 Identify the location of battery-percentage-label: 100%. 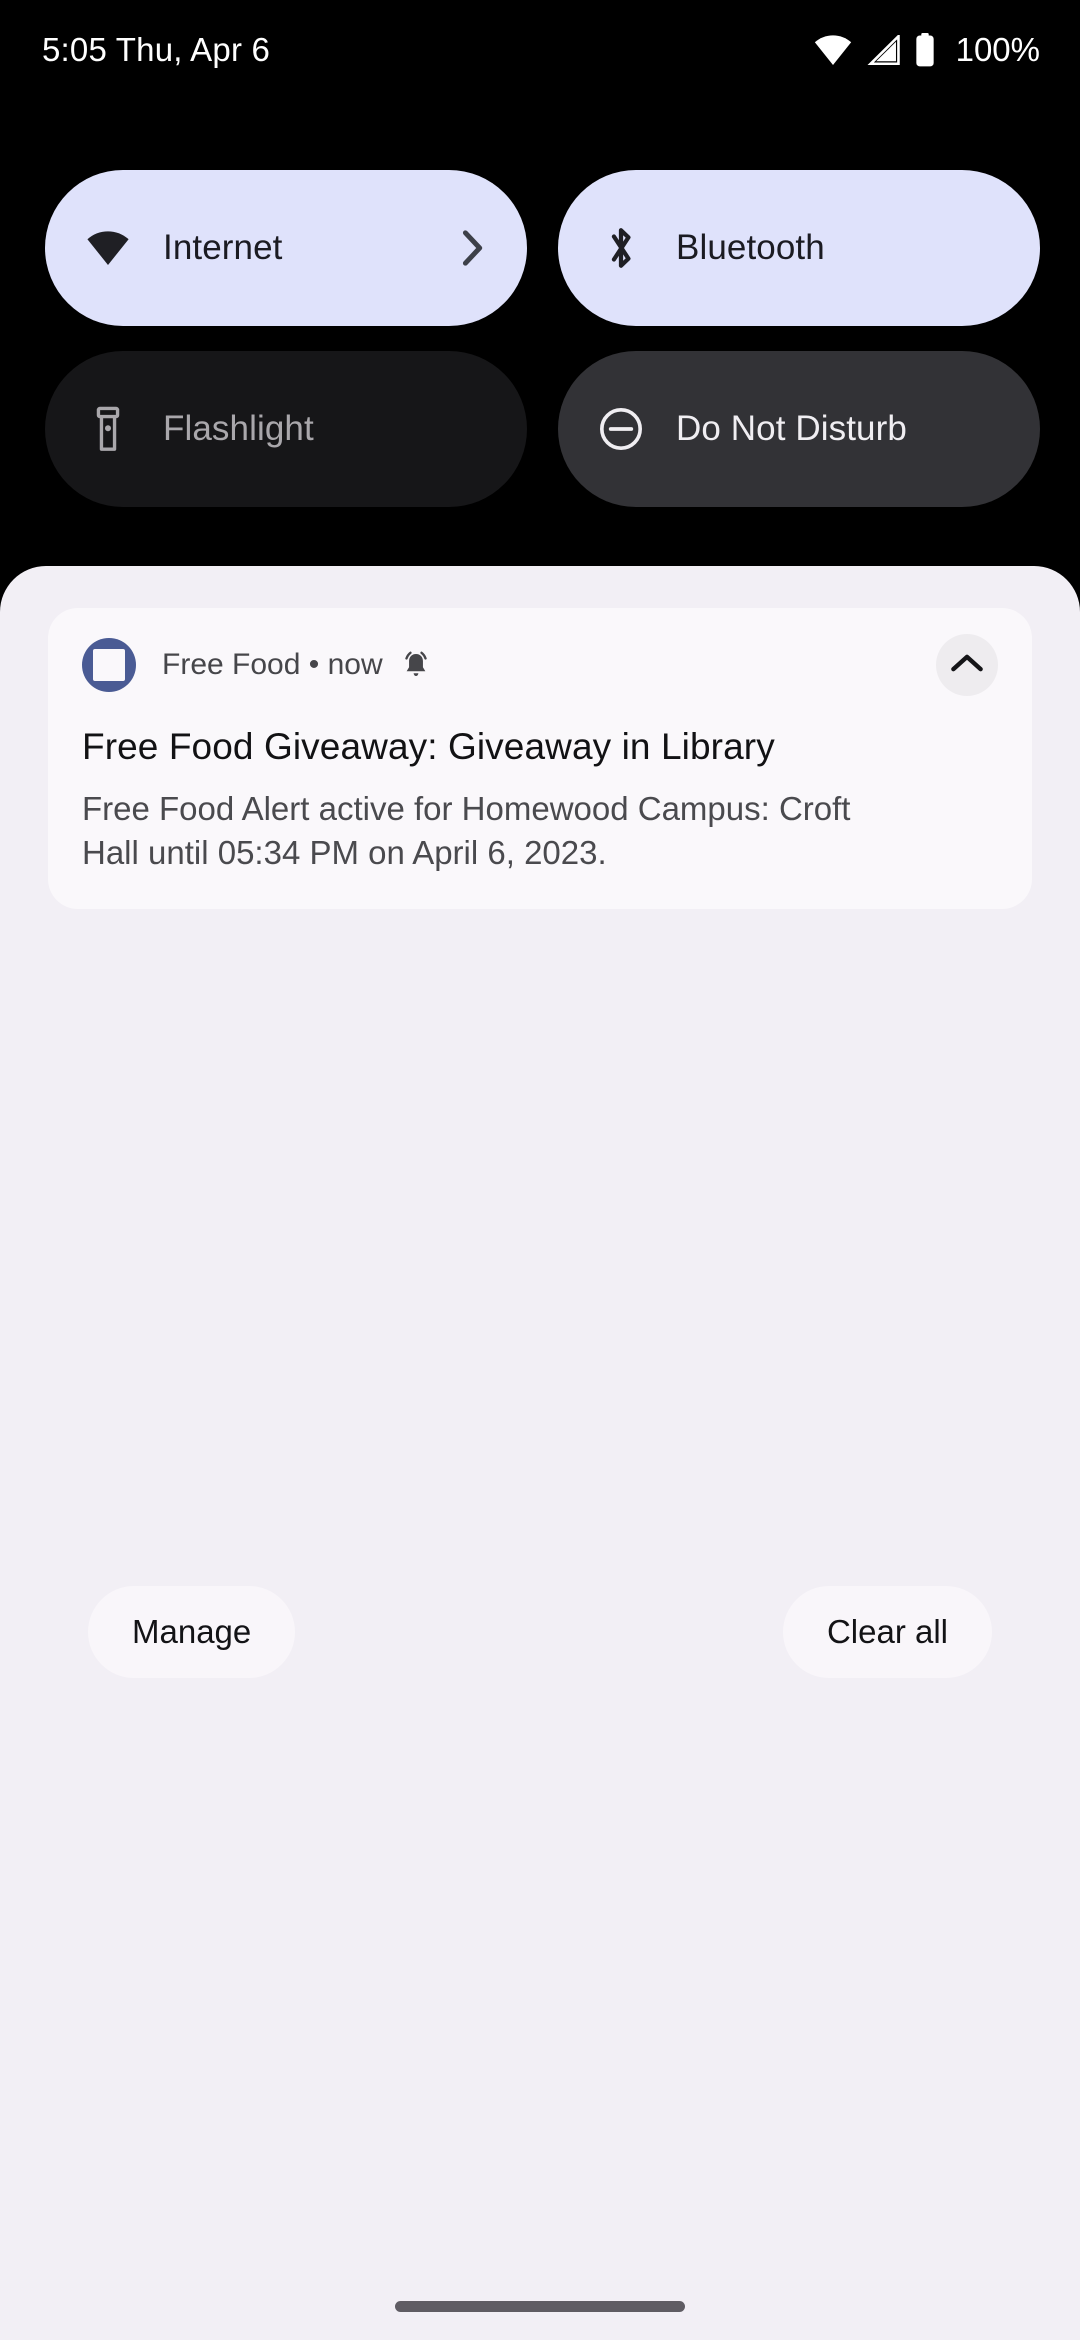
(997, 49).